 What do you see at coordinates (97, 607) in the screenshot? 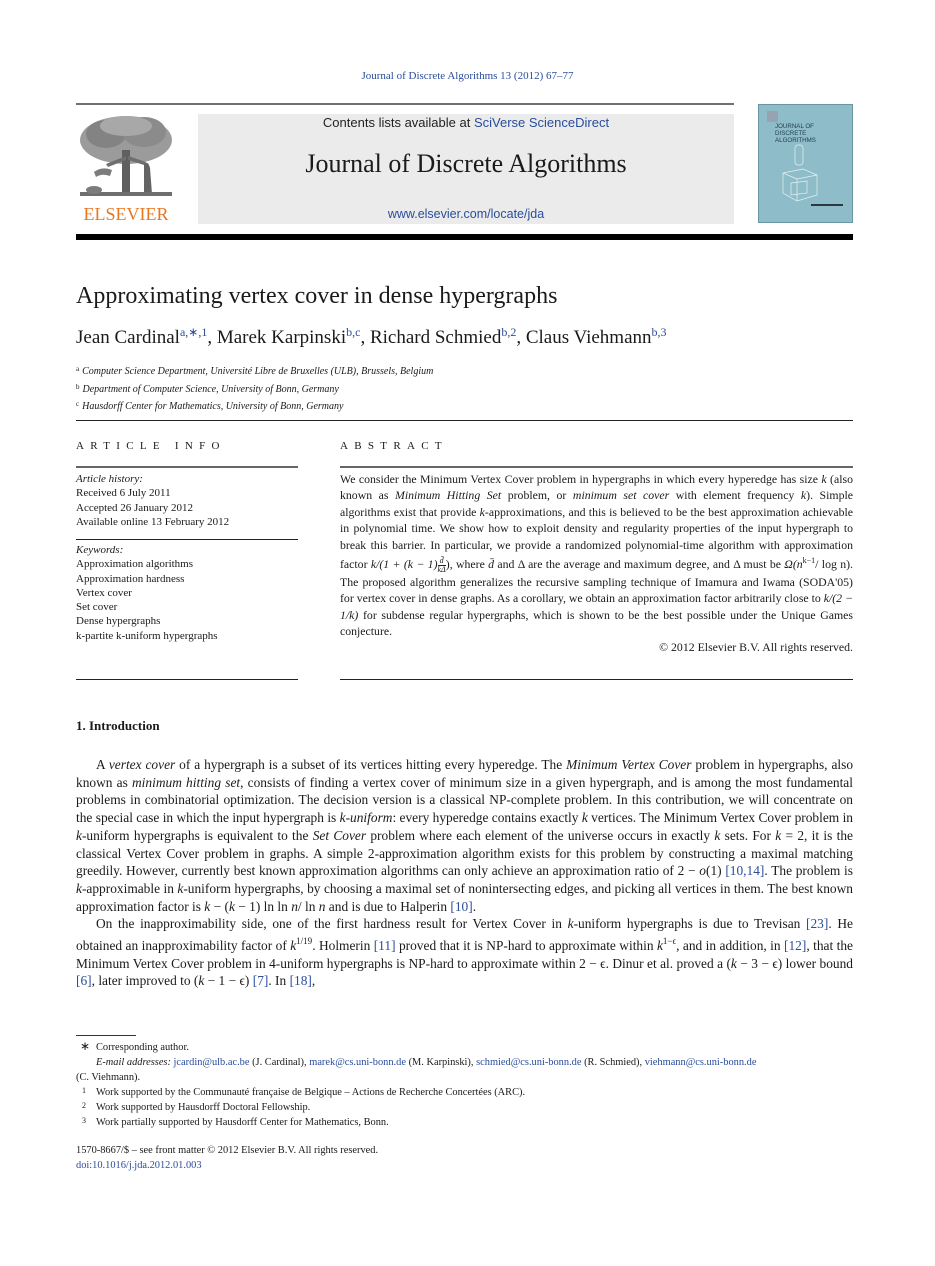
I see `keyword: Set cover` at bounding box center [97, 607].